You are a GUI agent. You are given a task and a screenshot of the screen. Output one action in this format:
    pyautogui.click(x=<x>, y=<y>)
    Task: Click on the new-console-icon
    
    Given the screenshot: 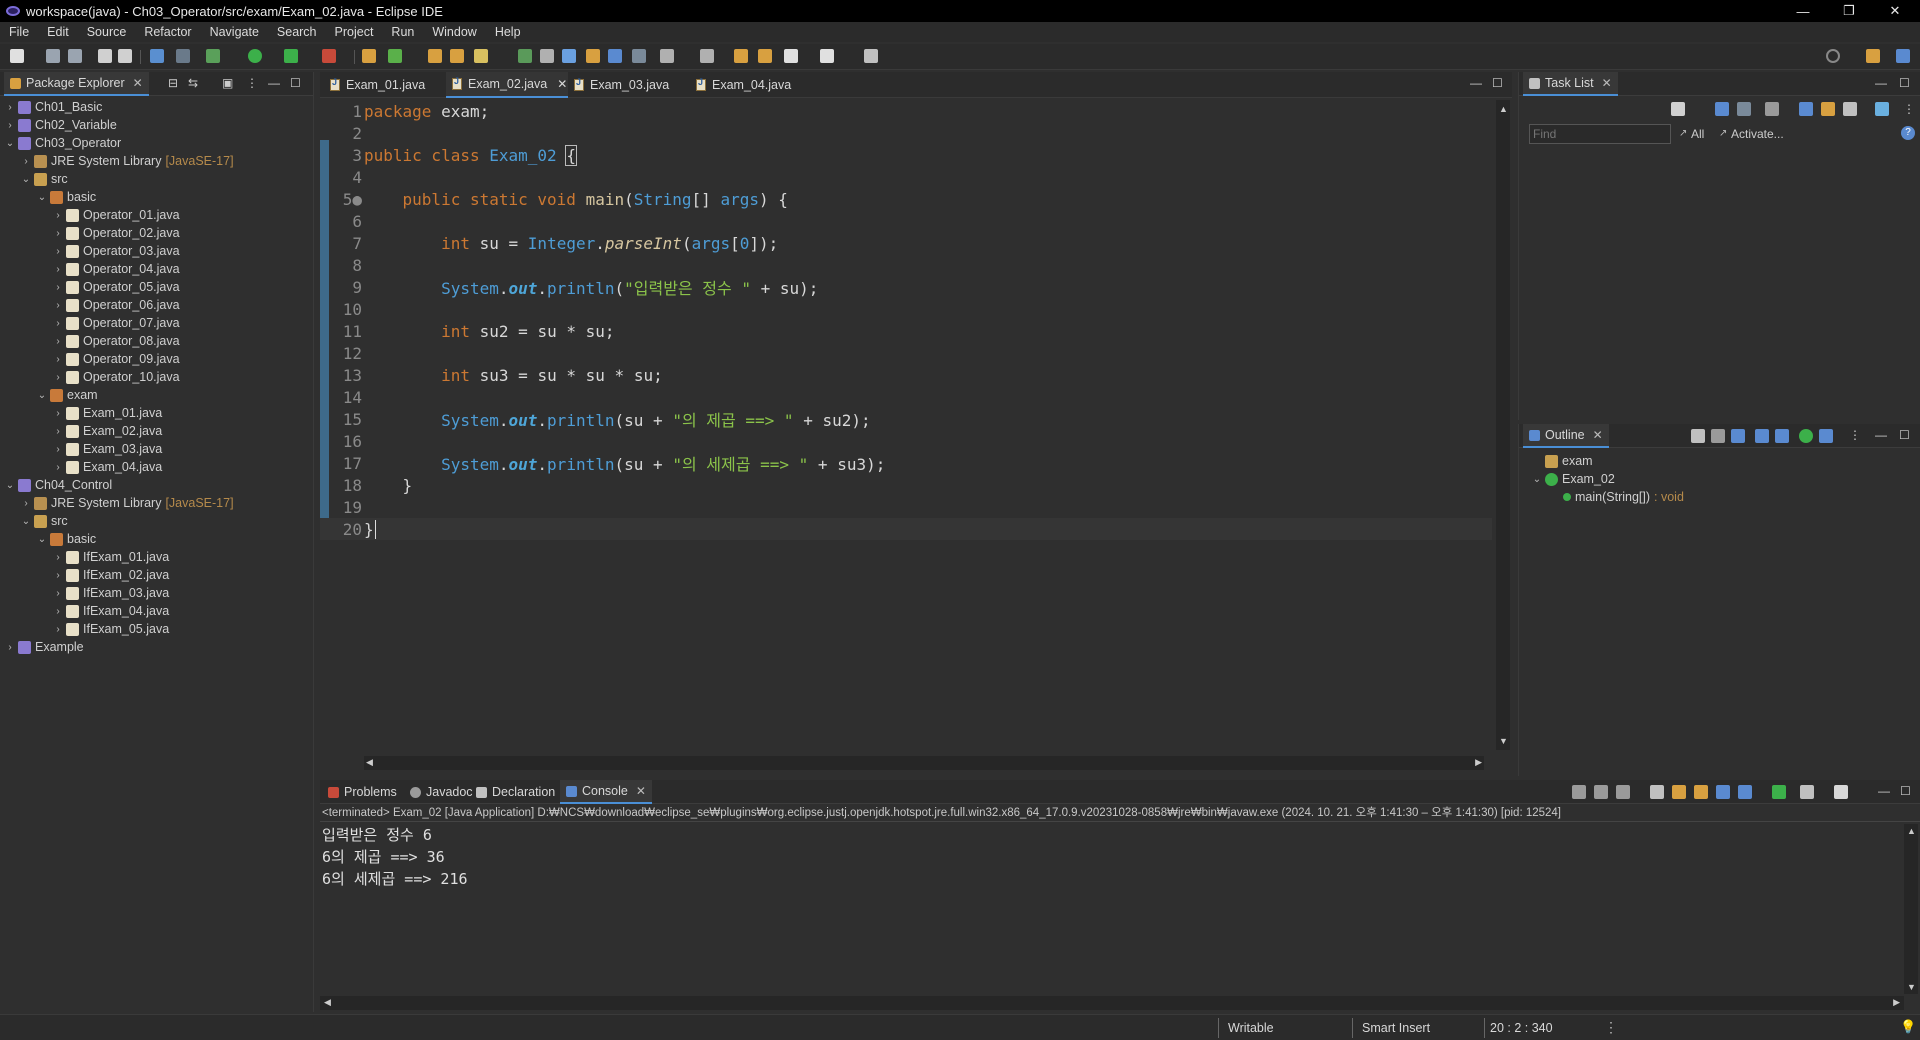 What is the action you would take?
    pyautogui.click(x=1841, y=792)
    